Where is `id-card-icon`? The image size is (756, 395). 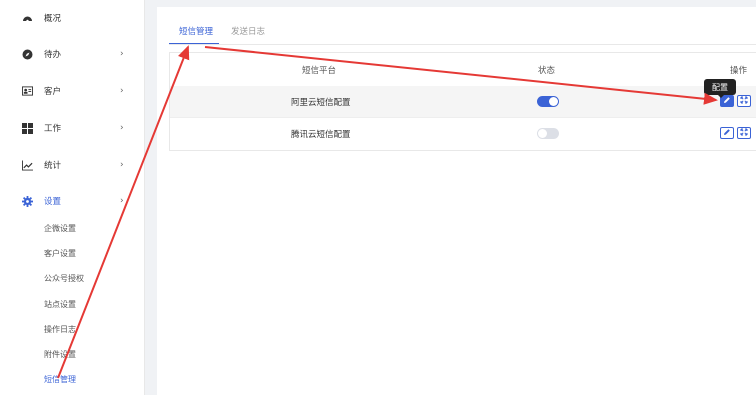 id-card-icon is located at coordinates (27, 91).